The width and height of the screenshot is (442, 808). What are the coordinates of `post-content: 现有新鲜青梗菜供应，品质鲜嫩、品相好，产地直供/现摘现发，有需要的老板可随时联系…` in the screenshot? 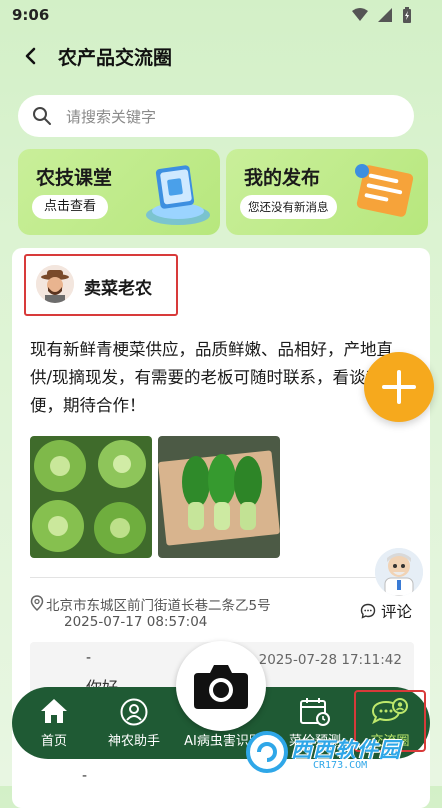 It's located at (214, 377).